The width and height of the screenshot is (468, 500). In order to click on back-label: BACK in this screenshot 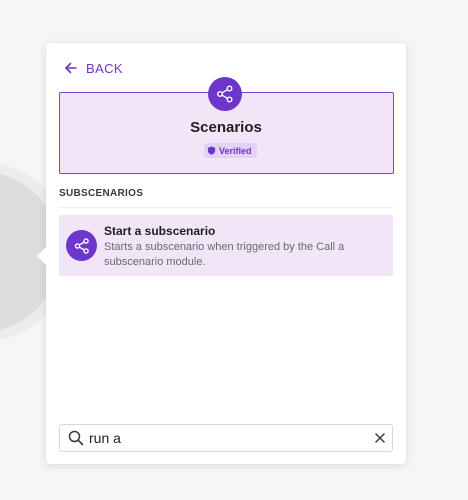, I will do `click(105, 68)`.